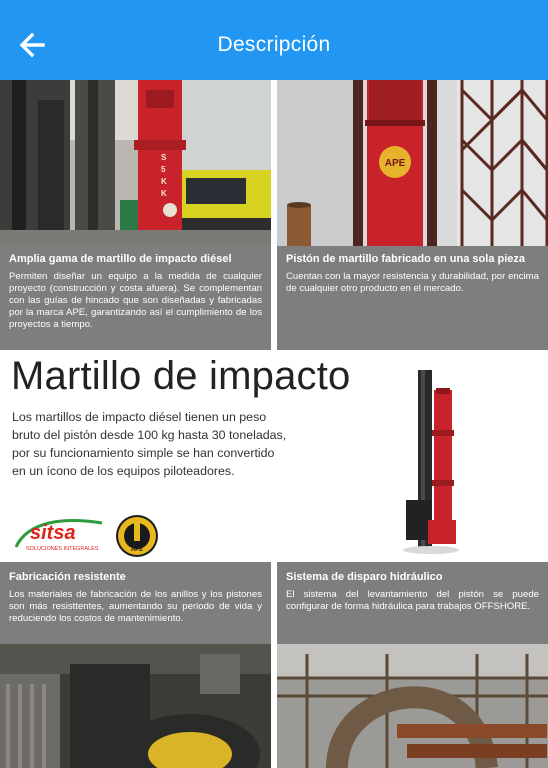  What do you see at coordinates (412, 163) in the screenshot?
I see `photo-piston: APE` at bounding box center [412, 163].